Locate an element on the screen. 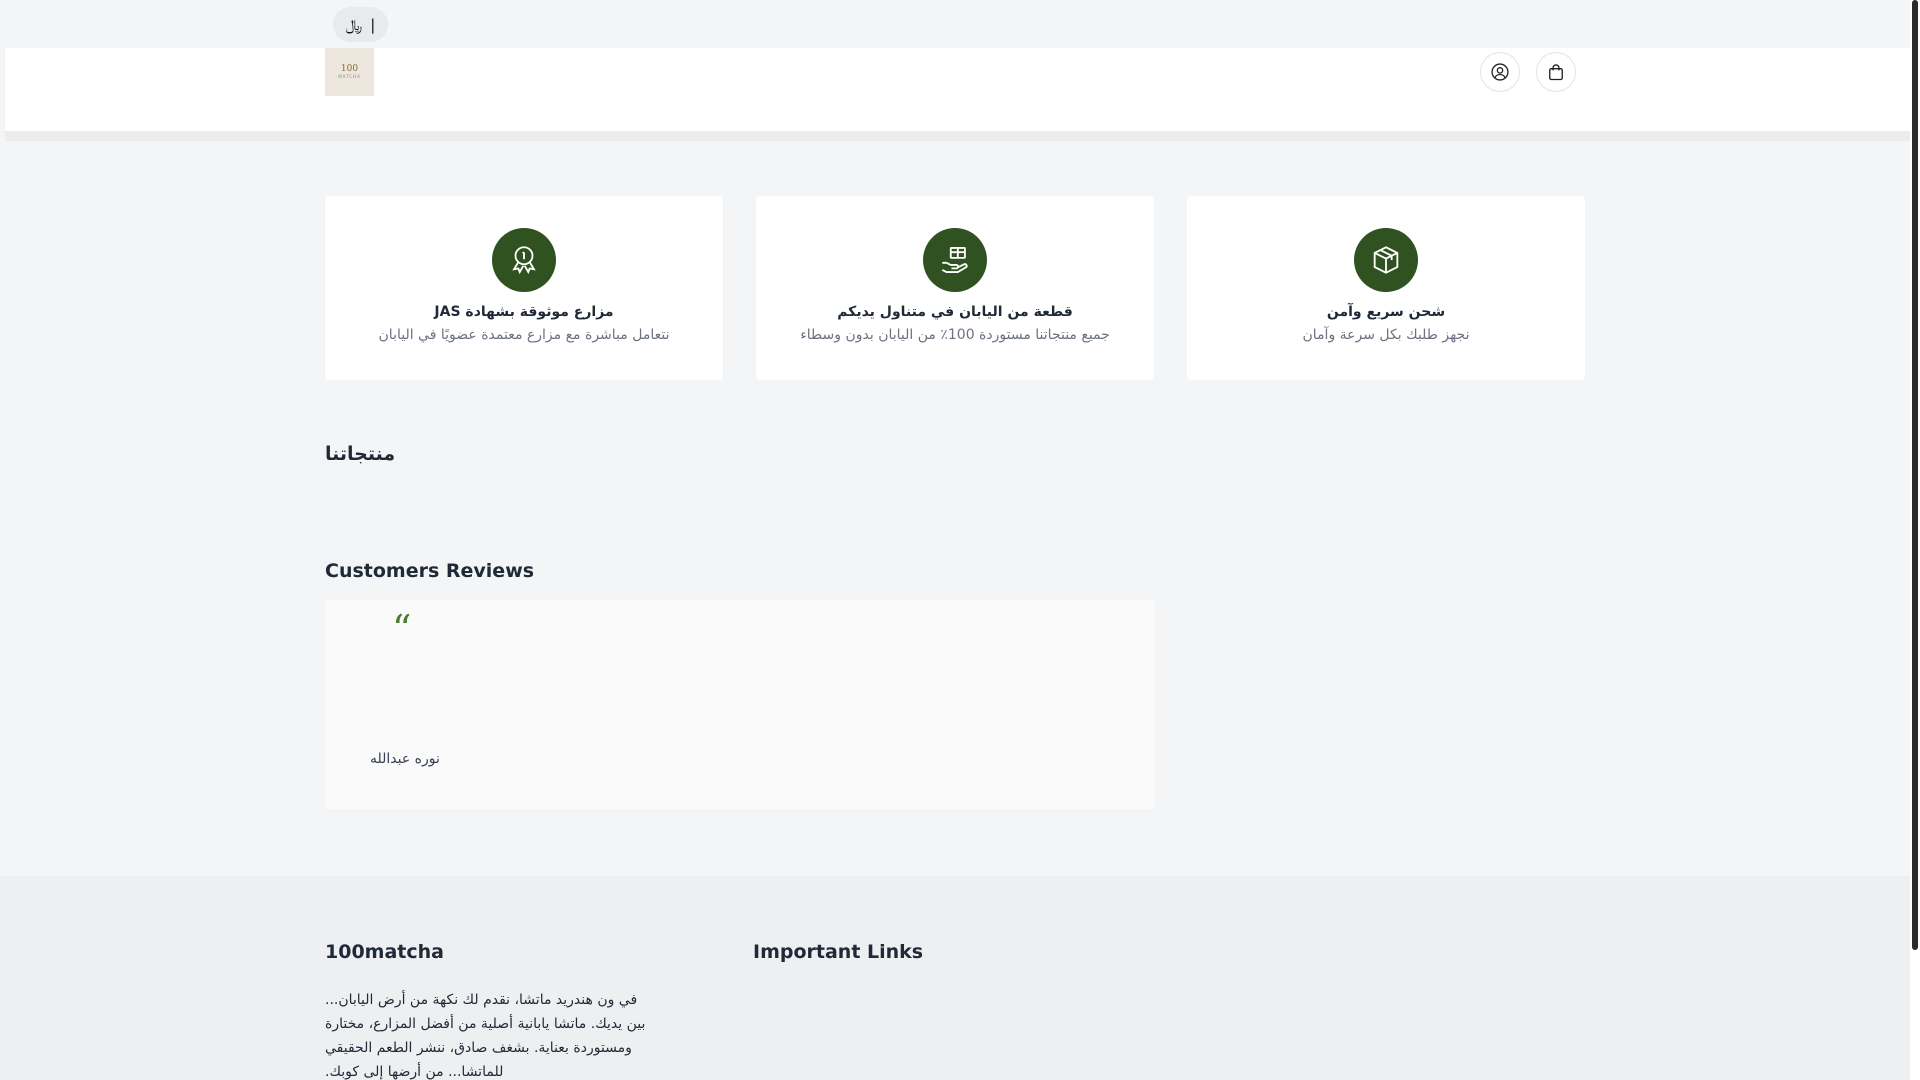  feature-description: نجهز طلبك بكل سرعة وآمان is located at coordinates (1386, 335).